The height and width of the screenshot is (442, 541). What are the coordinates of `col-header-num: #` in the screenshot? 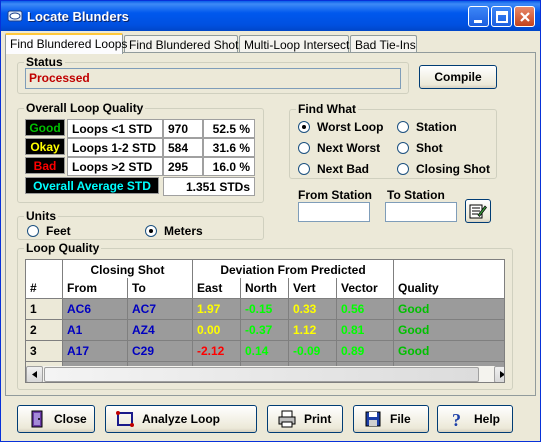 It's located at (44, 288).